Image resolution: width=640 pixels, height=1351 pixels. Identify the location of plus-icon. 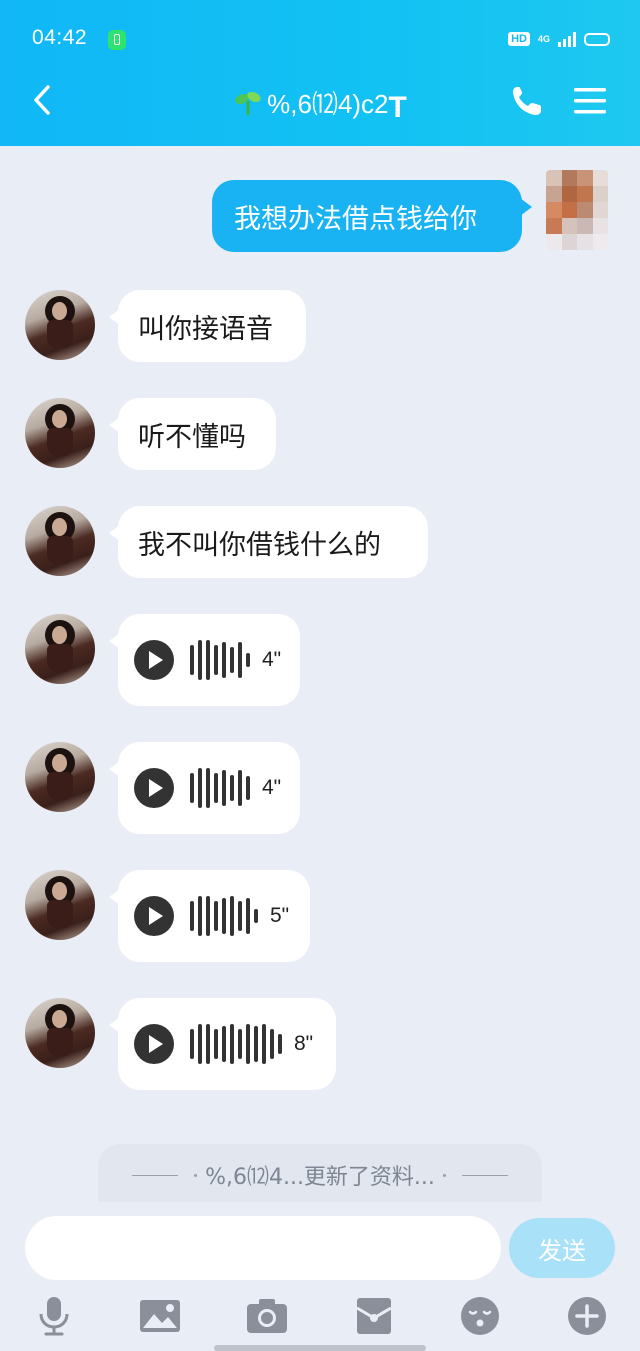
(587, 1316).